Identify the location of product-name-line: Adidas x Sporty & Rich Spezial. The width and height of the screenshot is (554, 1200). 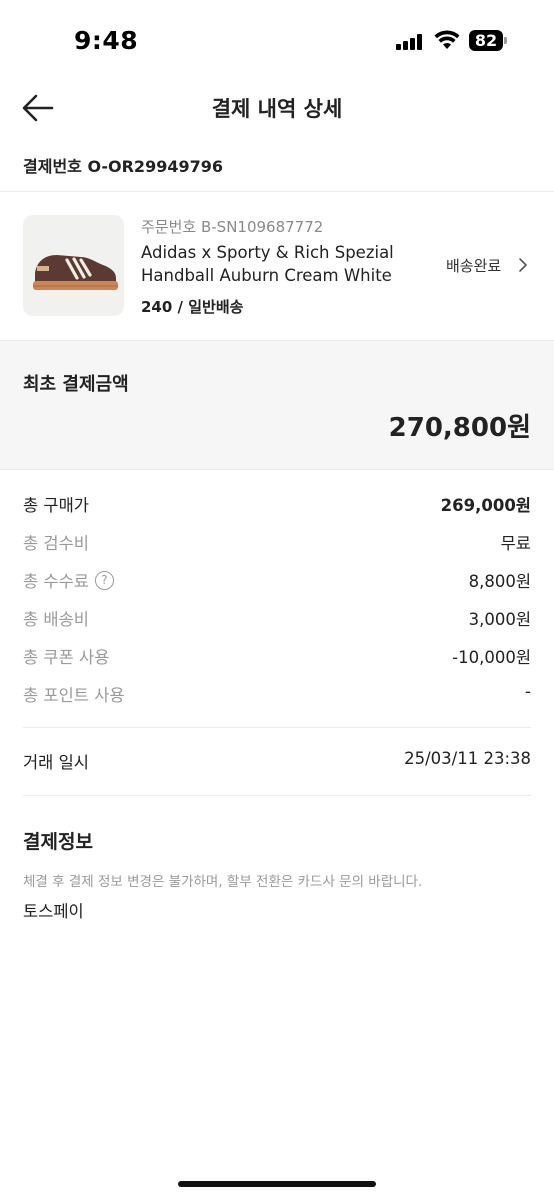
(267, 252).